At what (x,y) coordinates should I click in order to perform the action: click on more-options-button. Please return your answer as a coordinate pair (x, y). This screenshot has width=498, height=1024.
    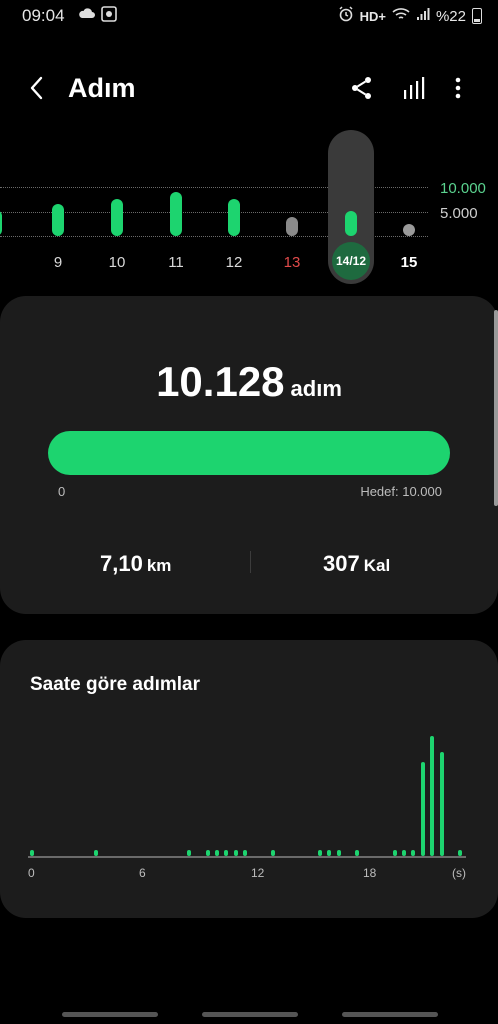
    Looking at the image, I should click on (460, 88).